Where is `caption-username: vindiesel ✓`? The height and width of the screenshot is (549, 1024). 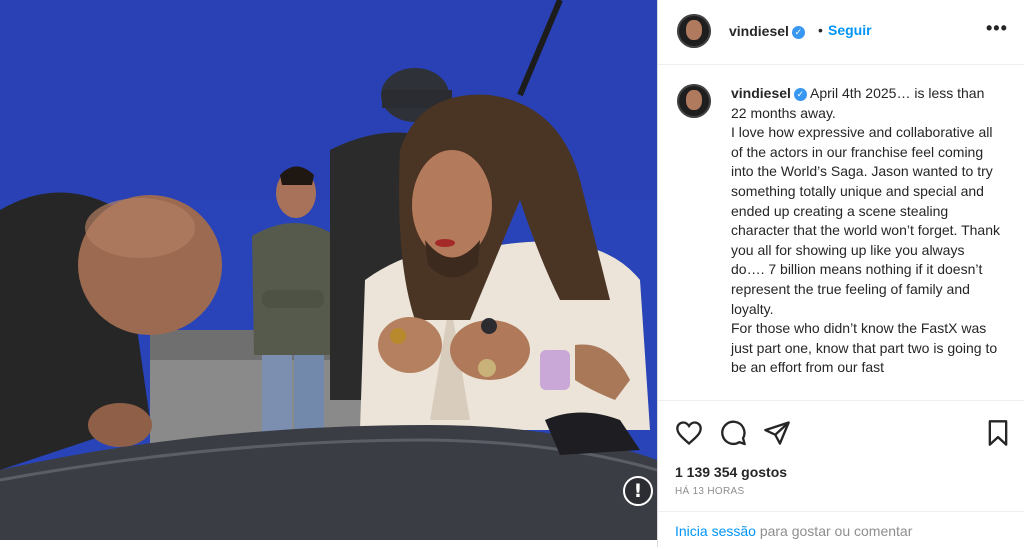 caption-username: vindiesel ✓ is located at coordinates (769, 93).